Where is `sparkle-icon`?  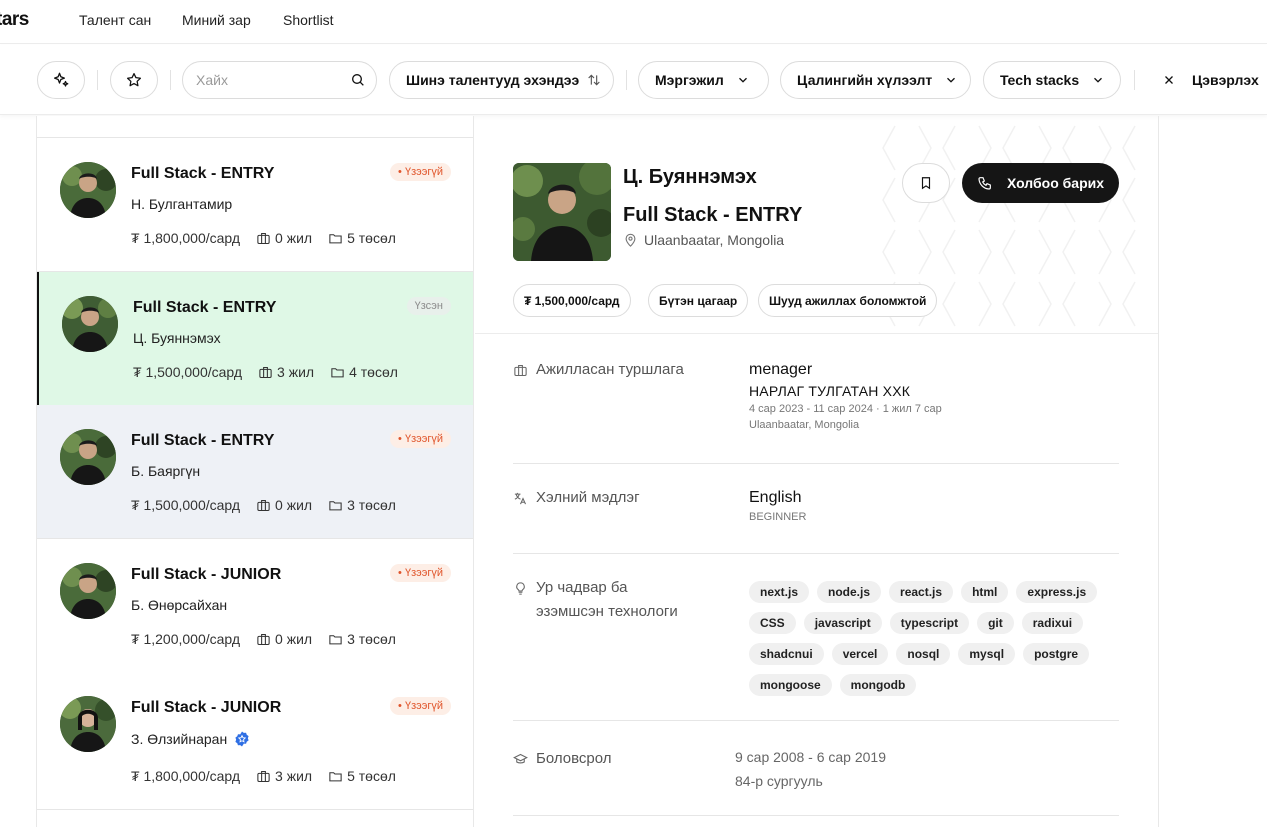
sparkle-icon is located at coordinates (61, 79).